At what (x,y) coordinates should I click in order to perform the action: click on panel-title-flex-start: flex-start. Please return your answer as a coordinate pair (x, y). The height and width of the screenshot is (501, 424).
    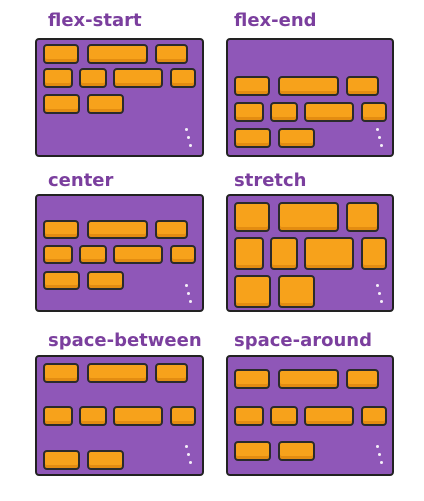
    Looking at the image, I should click on (95, 20).